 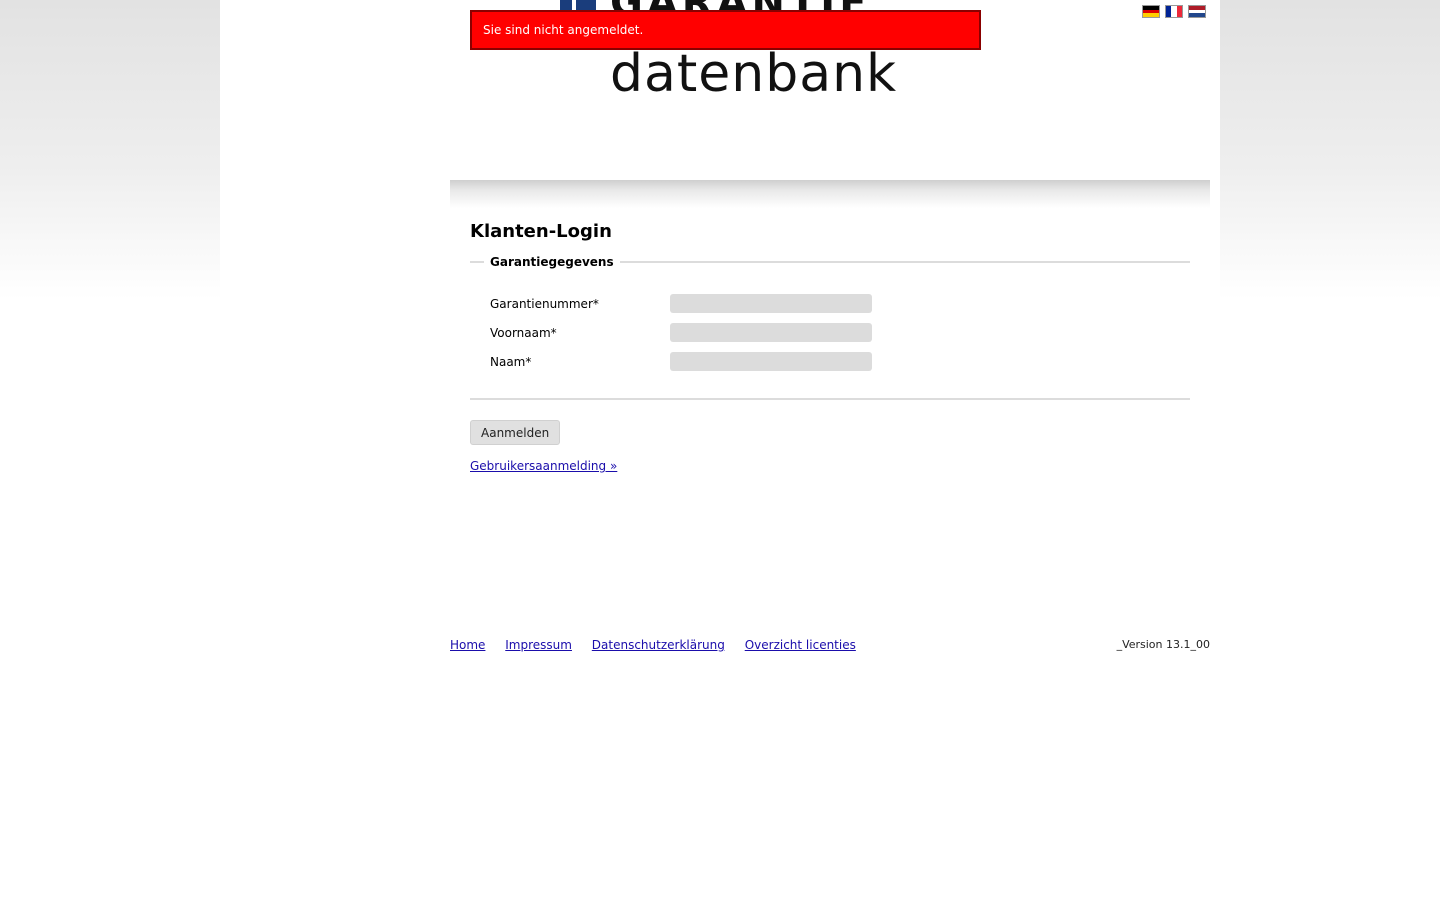 What do you see at coordinates (1197, 11) in the screenshot?
I see `flag-nl-icon` at bounding box center [1197, 11].